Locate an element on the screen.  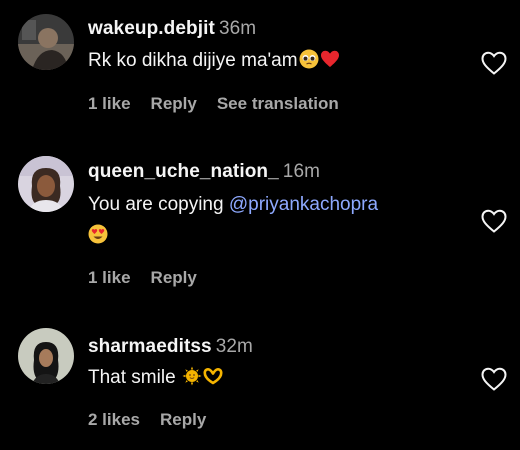
comment-text: That smile is located at coordinates (155, 377).